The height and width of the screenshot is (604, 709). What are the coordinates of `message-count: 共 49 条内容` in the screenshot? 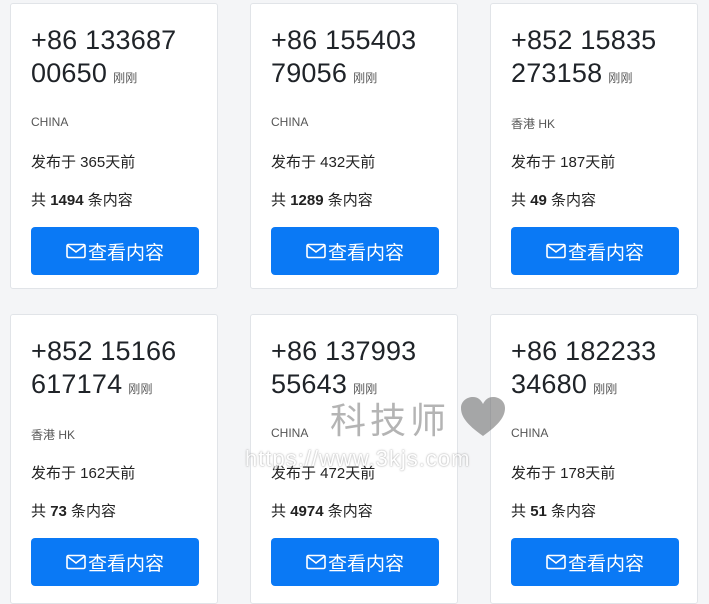 It's located at (594, 199).